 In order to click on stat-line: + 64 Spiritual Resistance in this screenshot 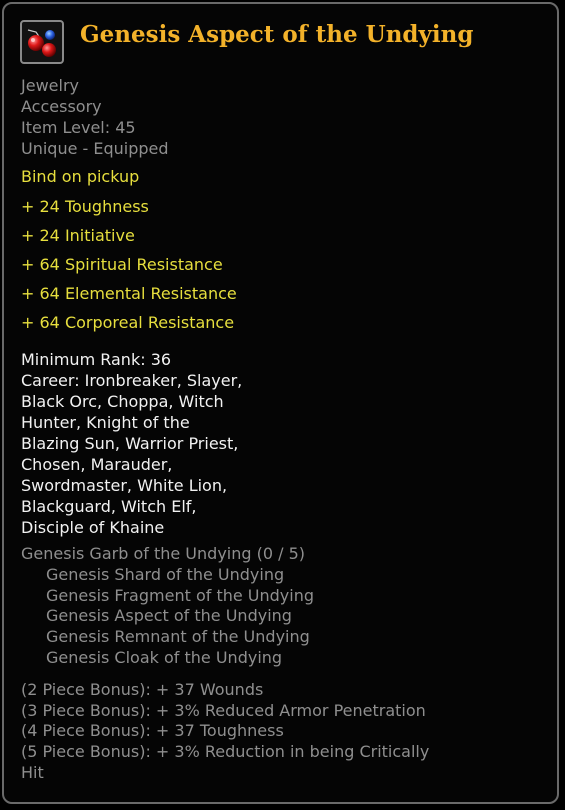, I will do `click(122, 264)`.